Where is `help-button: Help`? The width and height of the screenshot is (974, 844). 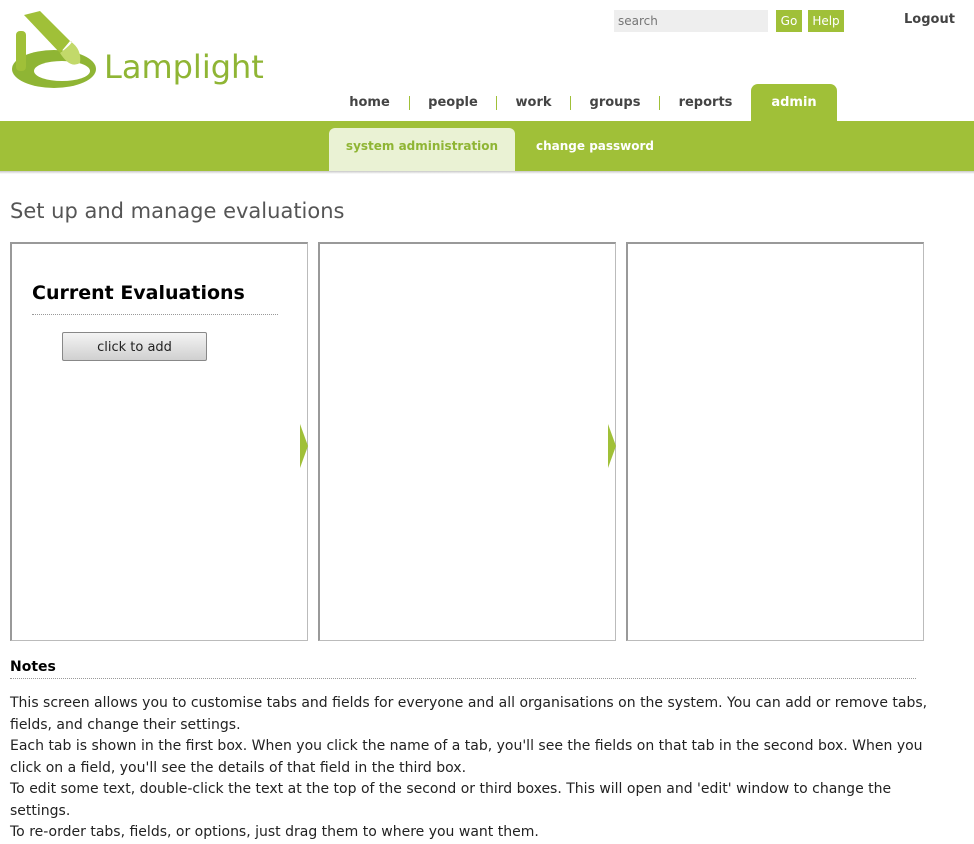
help-button: Help is located at coordinates (826, 21).